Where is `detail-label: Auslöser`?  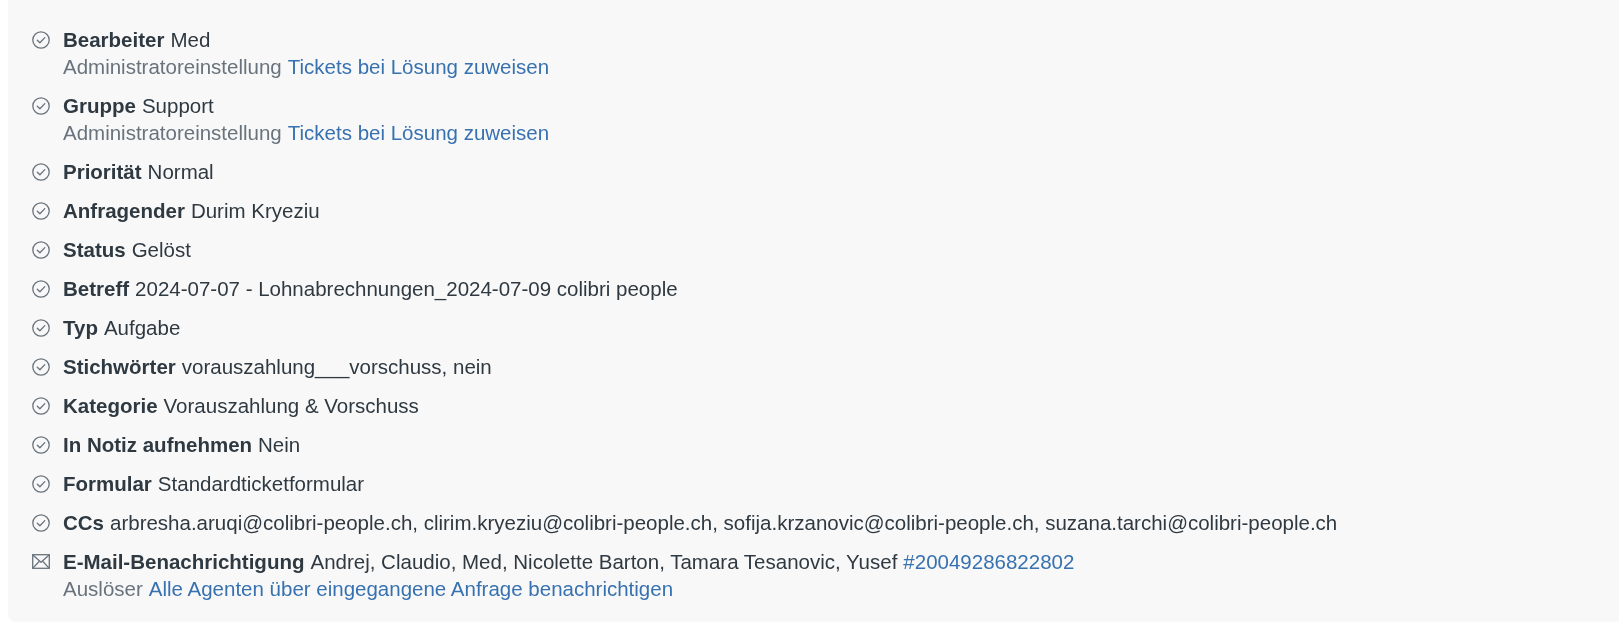
detail-label: Auslöser is located at coordinates (103, 589).